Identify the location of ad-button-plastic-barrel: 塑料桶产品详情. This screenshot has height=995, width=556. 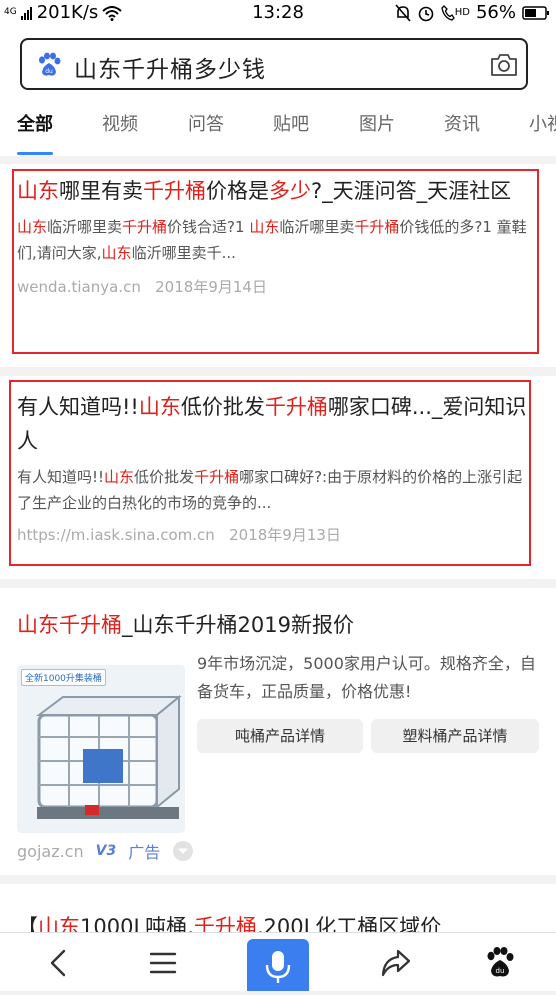
(455, 736).